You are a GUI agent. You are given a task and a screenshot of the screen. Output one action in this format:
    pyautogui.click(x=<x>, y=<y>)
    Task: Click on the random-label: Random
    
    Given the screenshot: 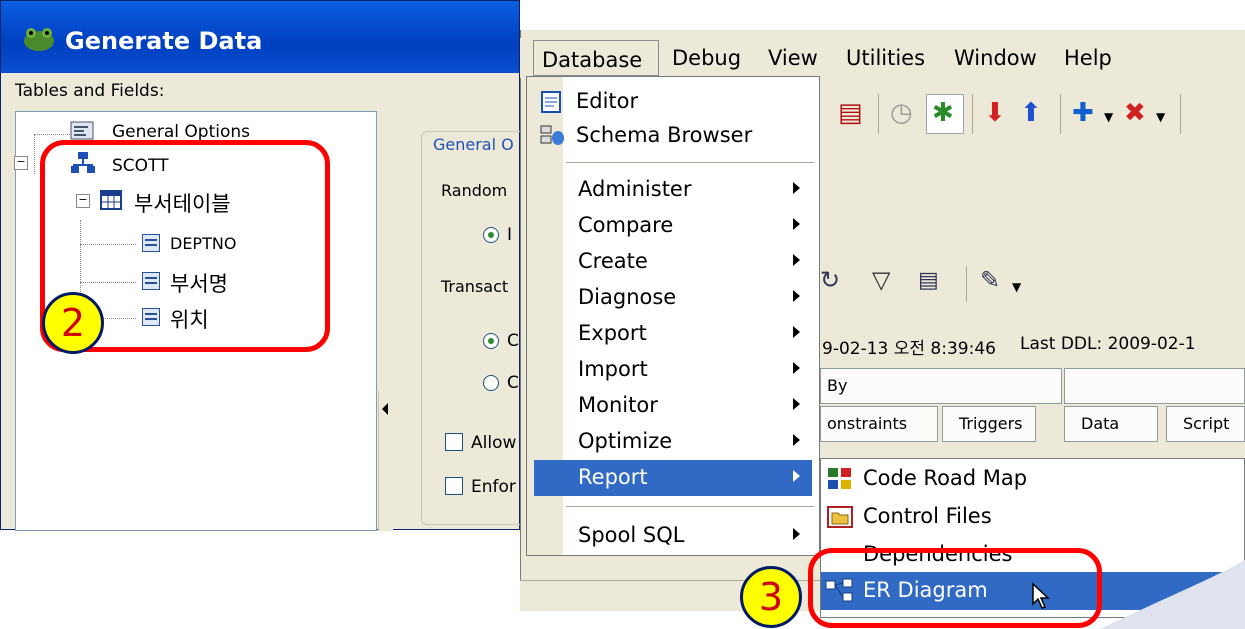 What is the action you would take?
    pyautogui.click(x=474, y=190)
    